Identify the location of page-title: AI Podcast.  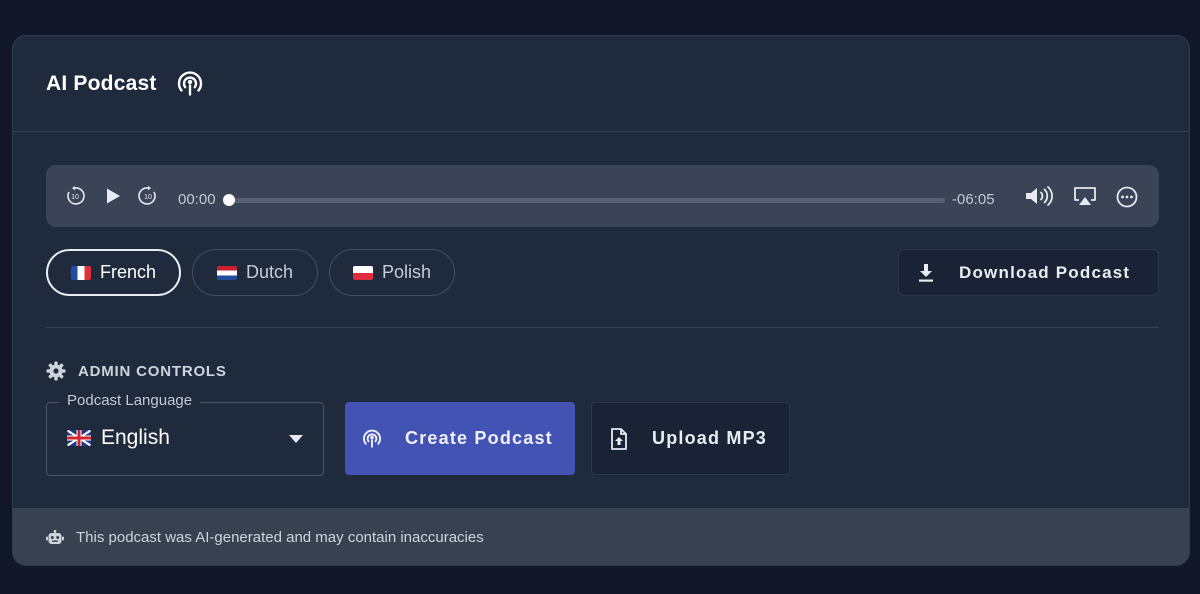
(101, 83).